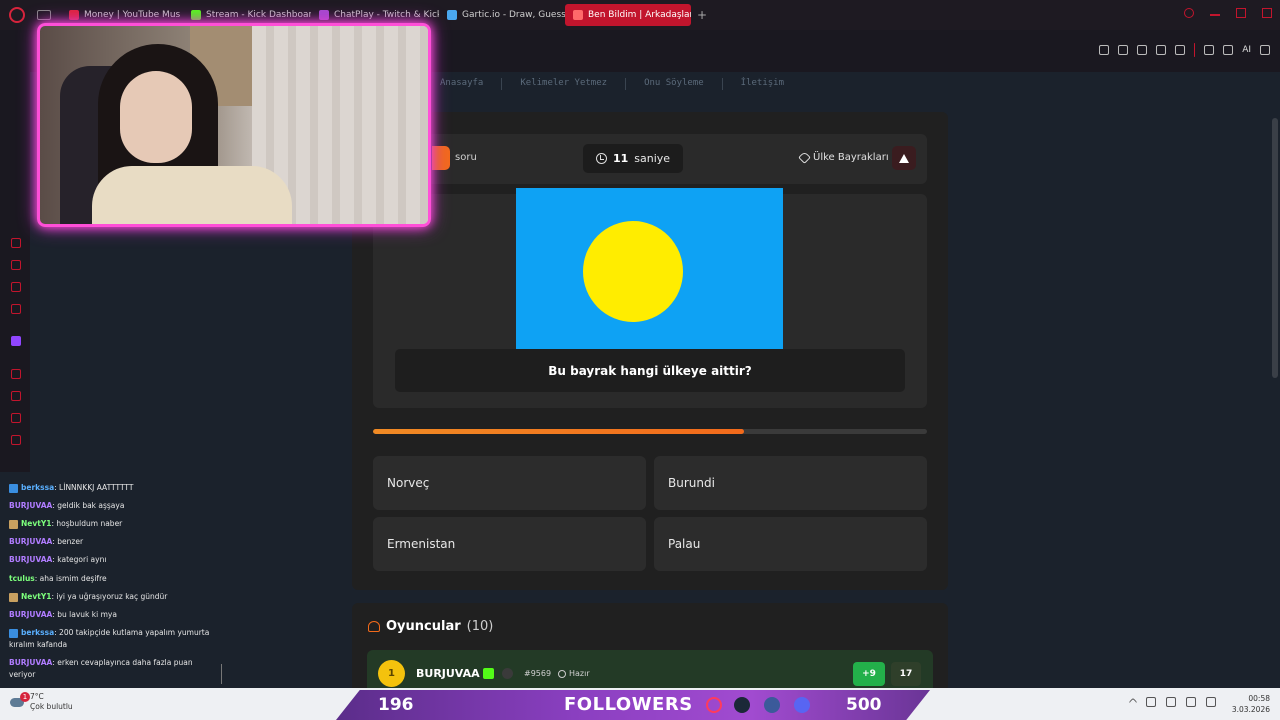 This screenshot has height=720, width=1280. What do you see at coordinates (790, 483) in the screenshot?
I see `answer-option-2: Burundi` at bounding box center [790, 483].